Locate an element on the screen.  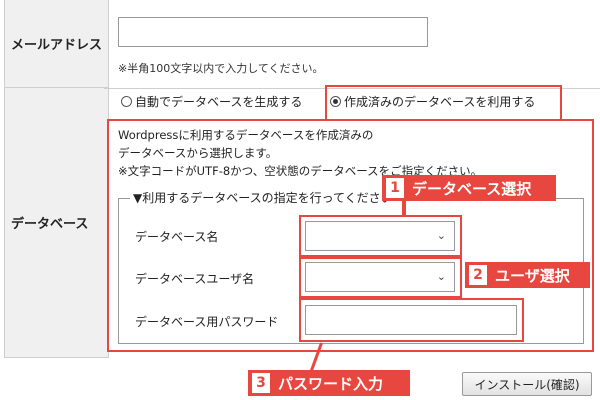
radio-auto-create: 自動でデータベースを生成する is located at coordinates (211, 101).